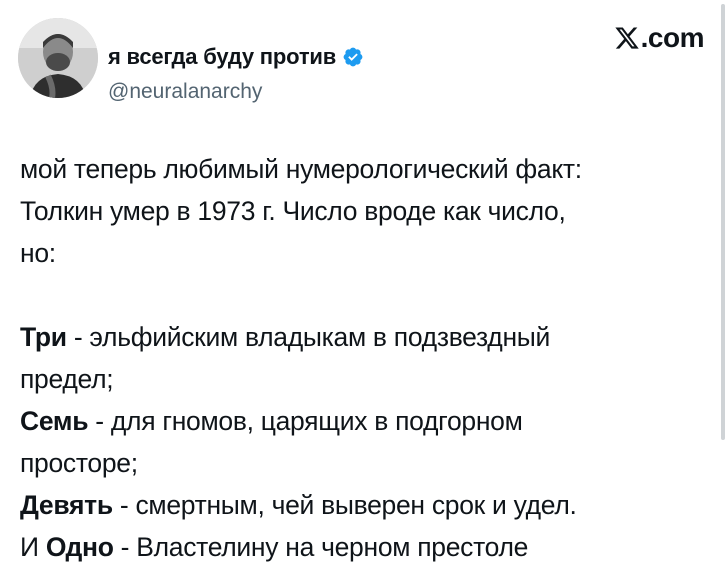 The width and height of the screenshot is (728, 586). I want to click on verified-badge-icon, so click(353, 57).